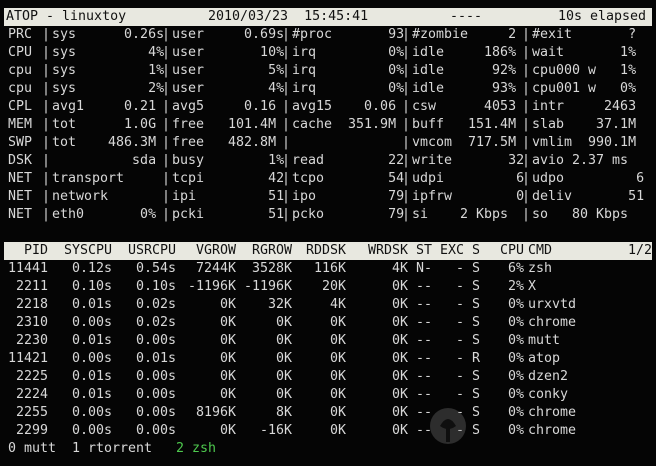  What do you see at coordinates (104, 214) in the screenshot?
I see `stat-cell: eth0 0%` at bounding box center [104, 214].